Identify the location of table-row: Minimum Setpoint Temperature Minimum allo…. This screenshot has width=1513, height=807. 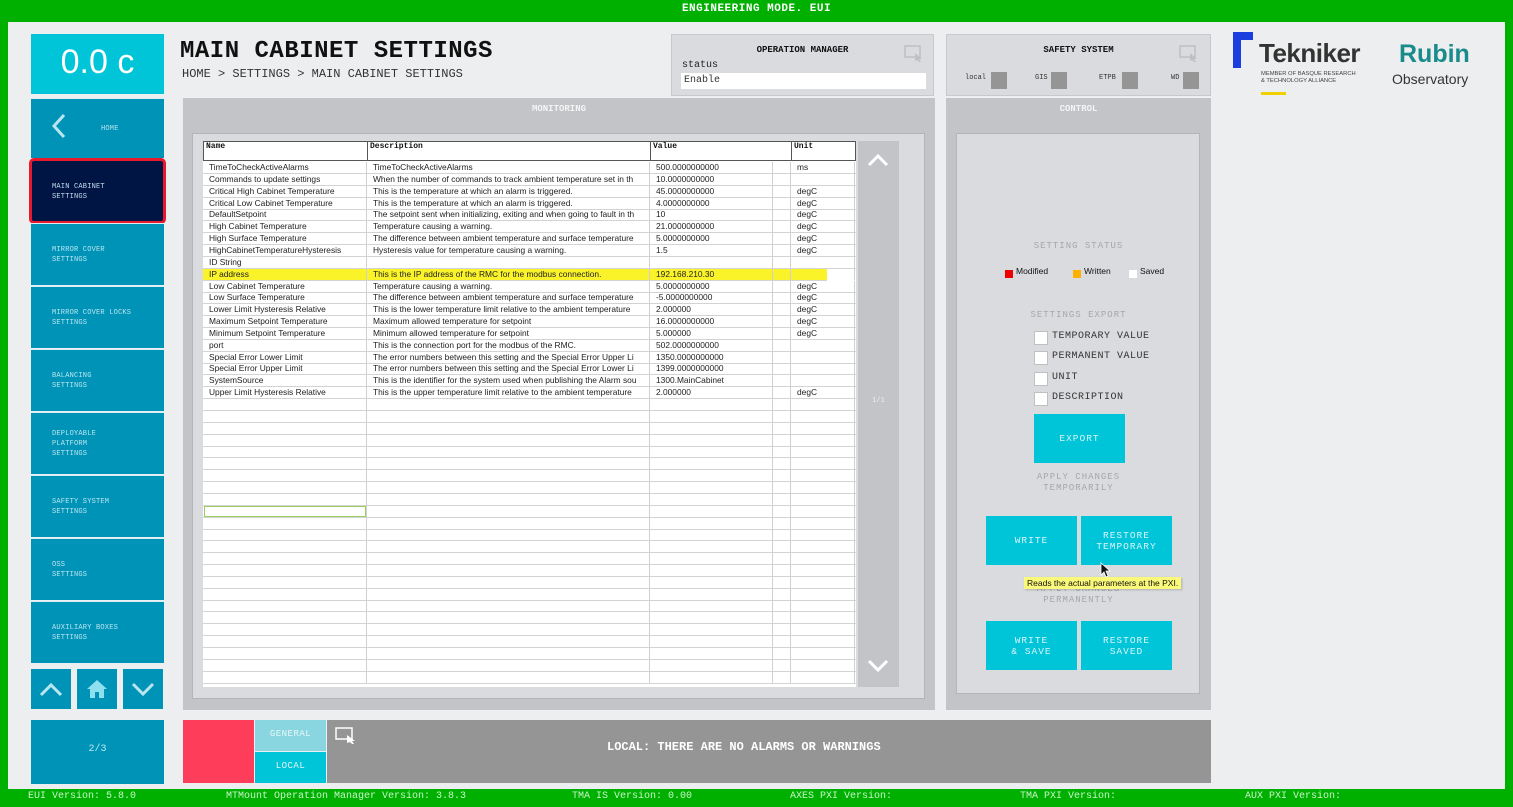
(529, 333).